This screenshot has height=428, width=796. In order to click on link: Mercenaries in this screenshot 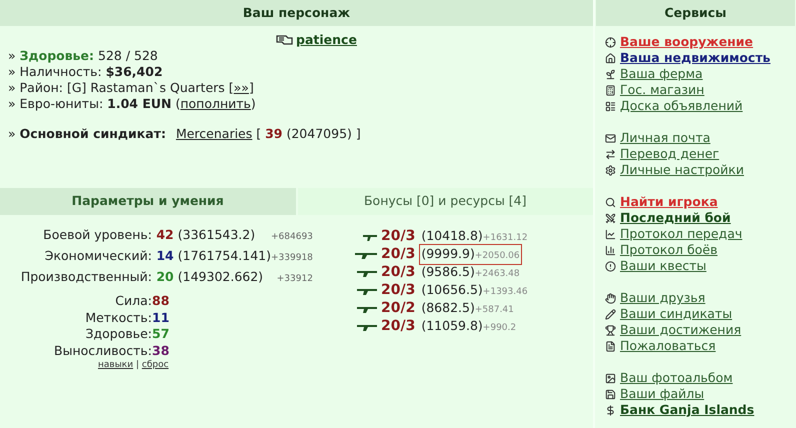, I will do `click(214, 133)`.